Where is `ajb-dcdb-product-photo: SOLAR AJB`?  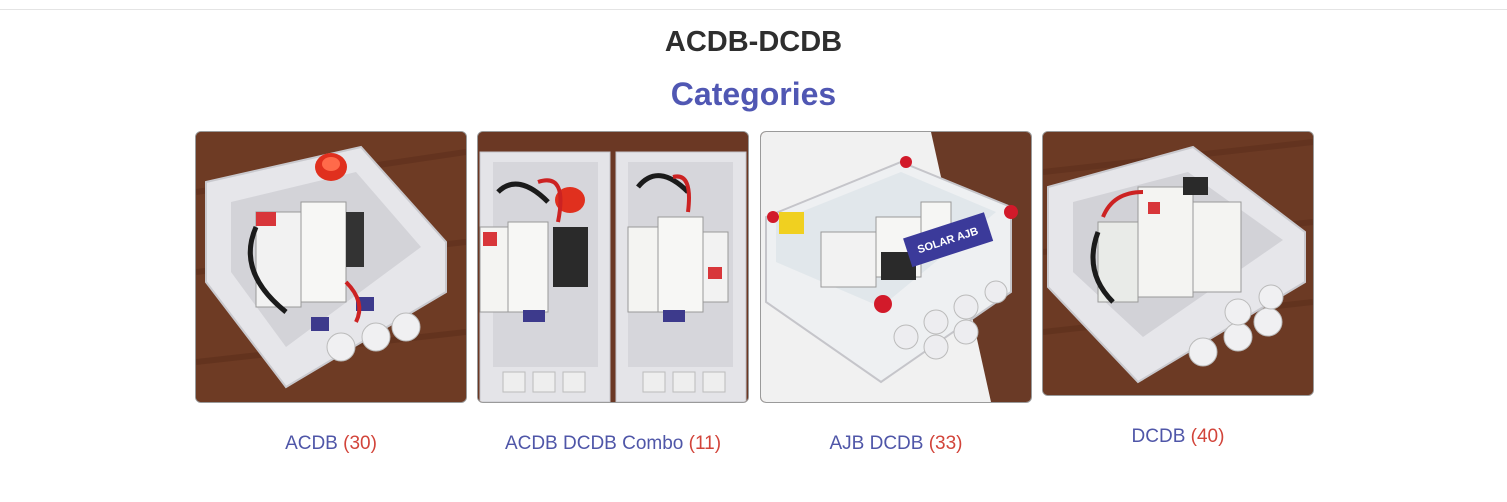
ajb-dcdb-product-photo: SOLAR AJB is located at coordinates (896, 267).